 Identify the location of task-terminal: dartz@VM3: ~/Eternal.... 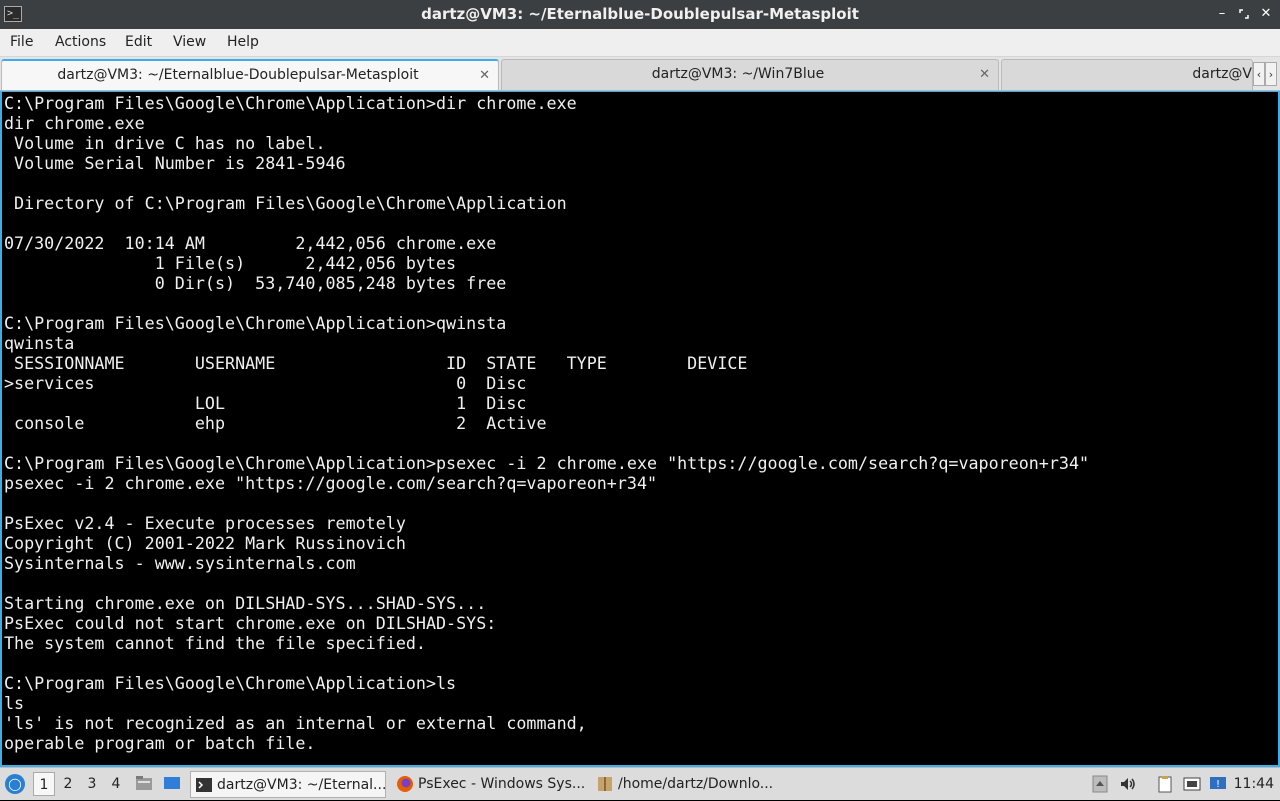
(288, 784).